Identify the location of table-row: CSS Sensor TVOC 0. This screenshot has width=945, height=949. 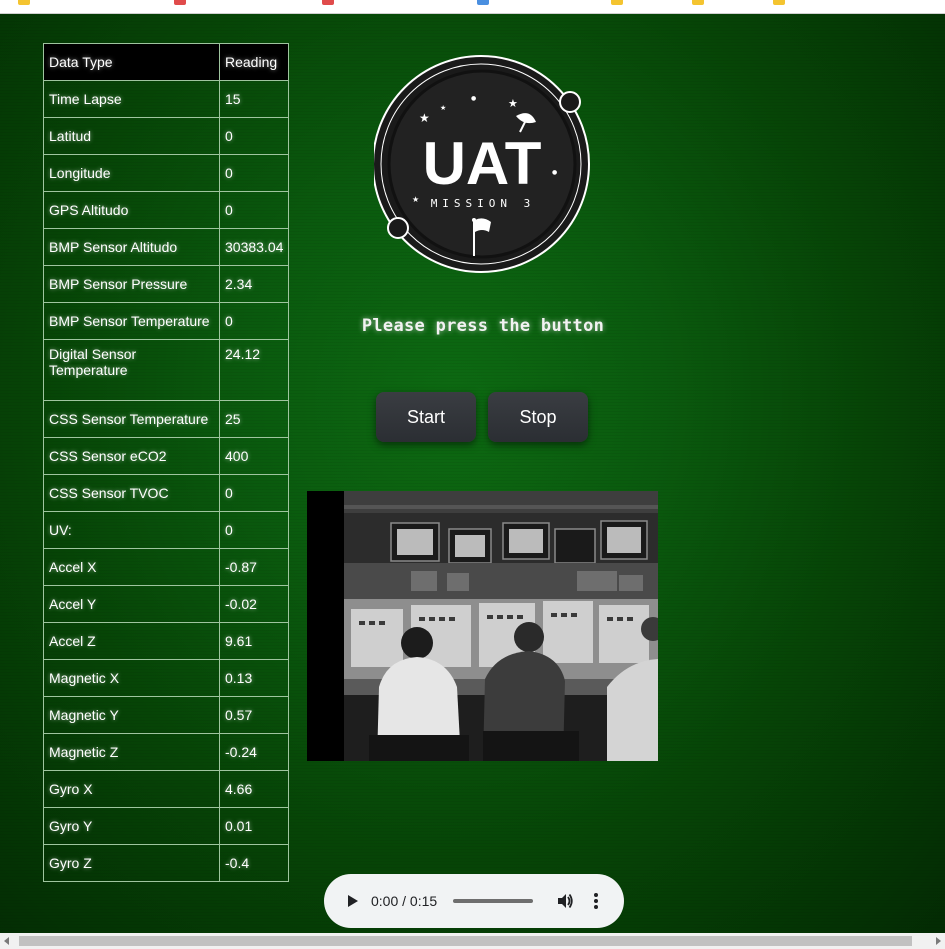
(166, 493).